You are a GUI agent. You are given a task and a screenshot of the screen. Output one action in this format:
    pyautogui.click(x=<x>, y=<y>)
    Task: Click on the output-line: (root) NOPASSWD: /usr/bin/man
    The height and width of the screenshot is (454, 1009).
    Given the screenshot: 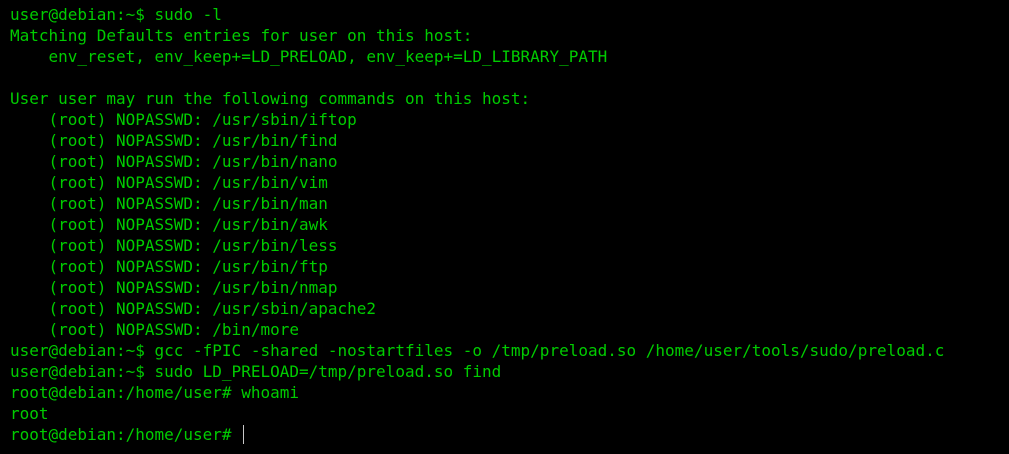 What is the action you would take?
    pyautogui.click(x=169, y=203)
    